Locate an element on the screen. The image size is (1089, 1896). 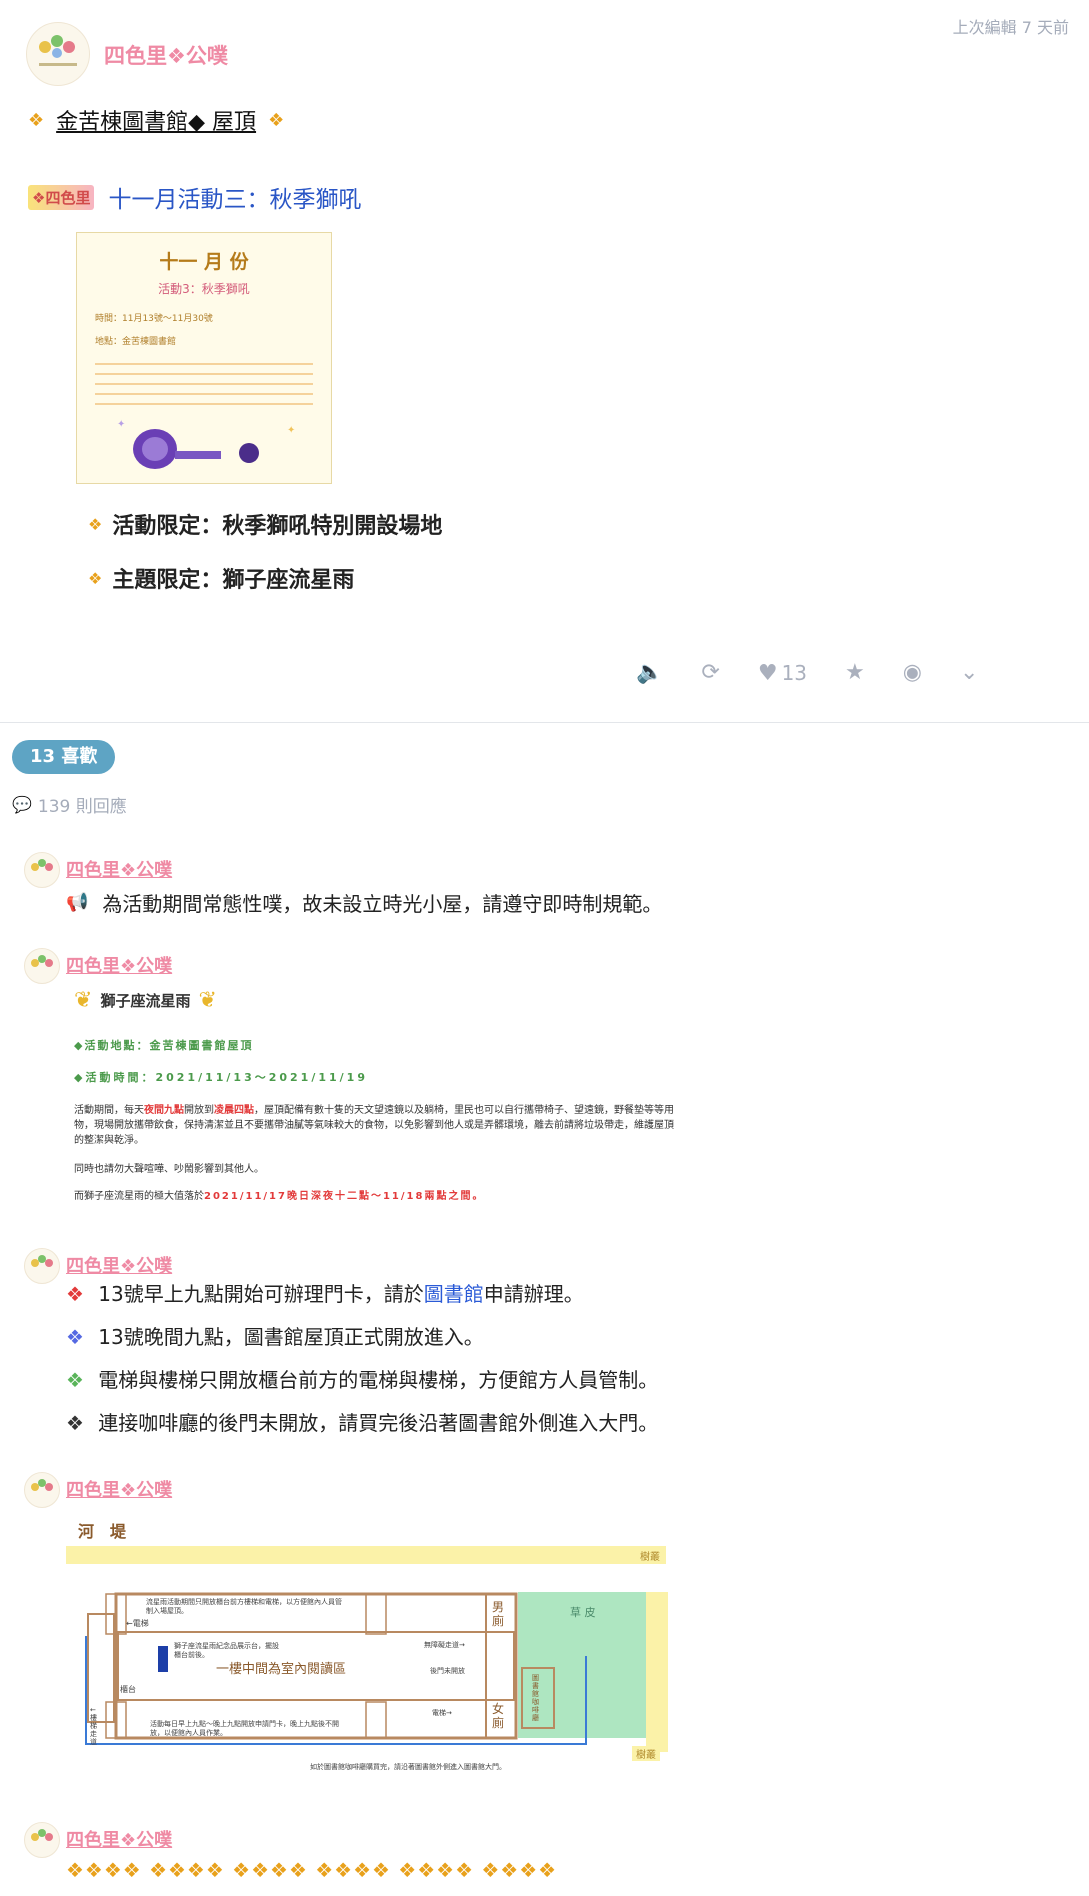
green-diamond-icon: ❖ is located at coordinates (75, 1380).